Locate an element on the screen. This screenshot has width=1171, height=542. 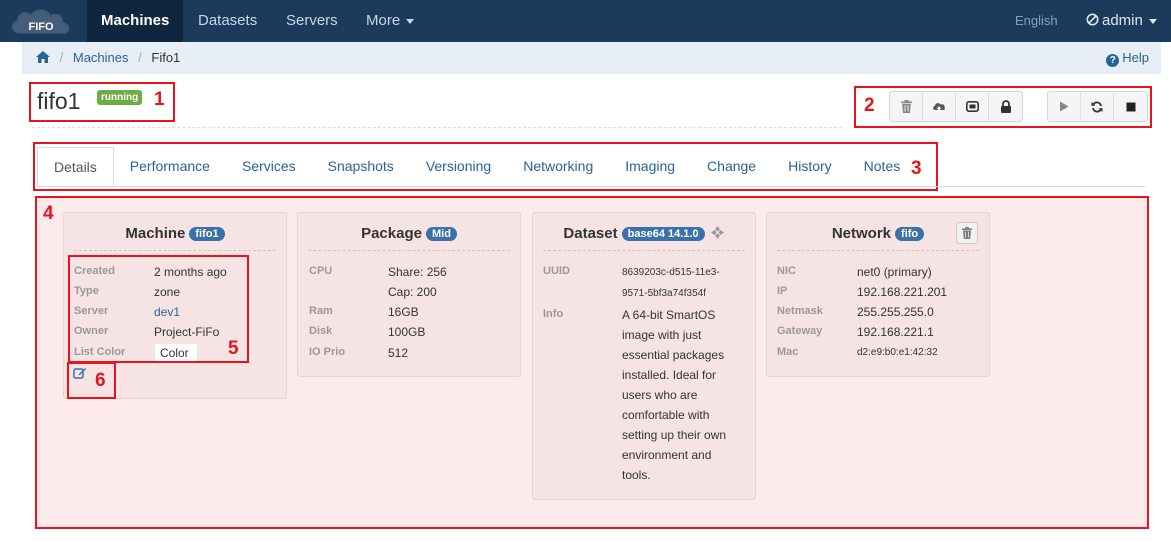
user-name: admin is located at coordinates (1122, 20).